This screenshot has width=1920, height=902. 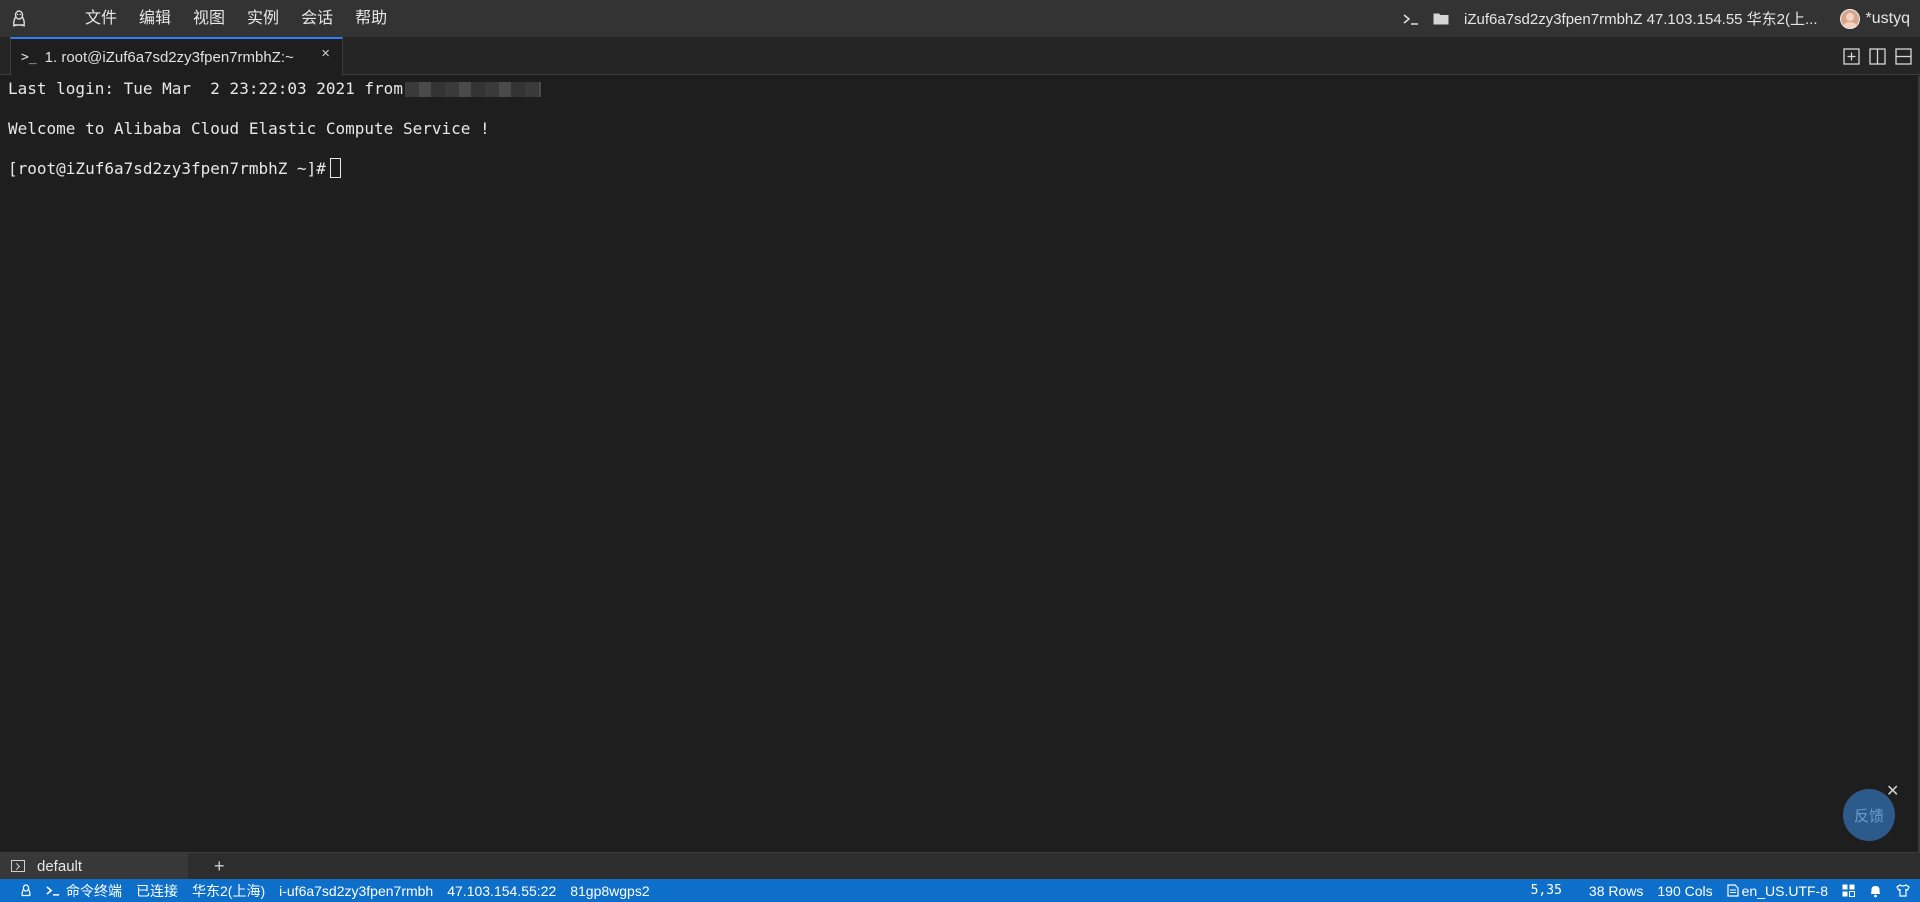 I want to click on menu-help: 帮助, so click(x=371, y=18).